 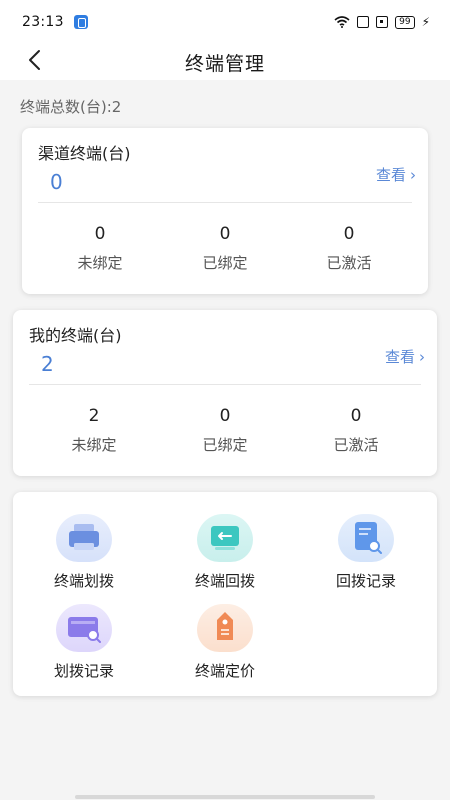 I want to click on action-label: 回拨记录, so click(x=365, y=581).